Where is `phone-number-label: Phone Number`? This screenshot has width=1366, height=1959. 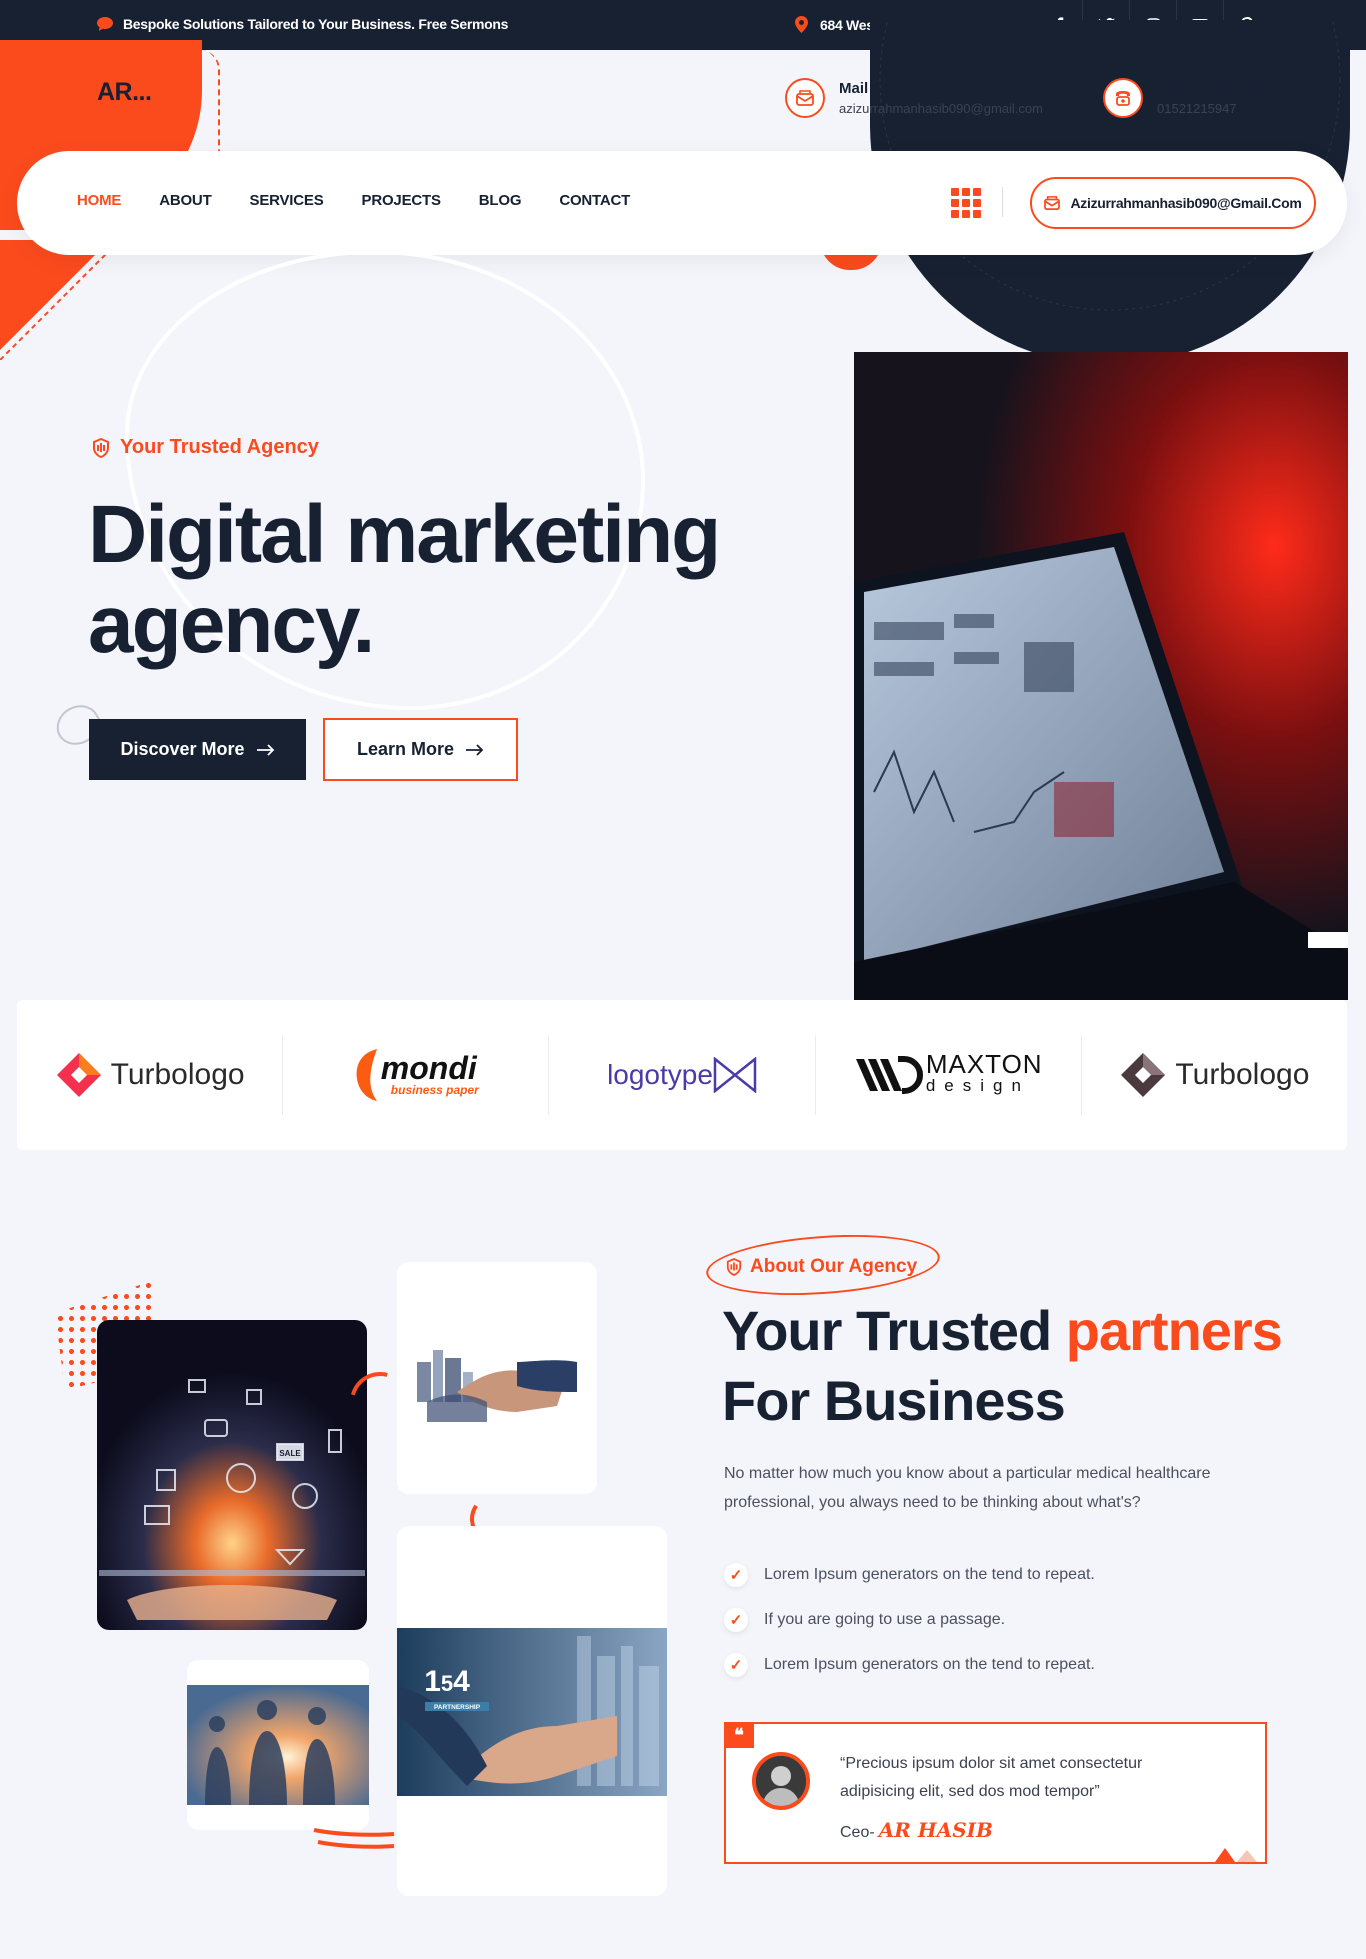
phone-number-label: Phone Number is located at coordinates (1210, 88).